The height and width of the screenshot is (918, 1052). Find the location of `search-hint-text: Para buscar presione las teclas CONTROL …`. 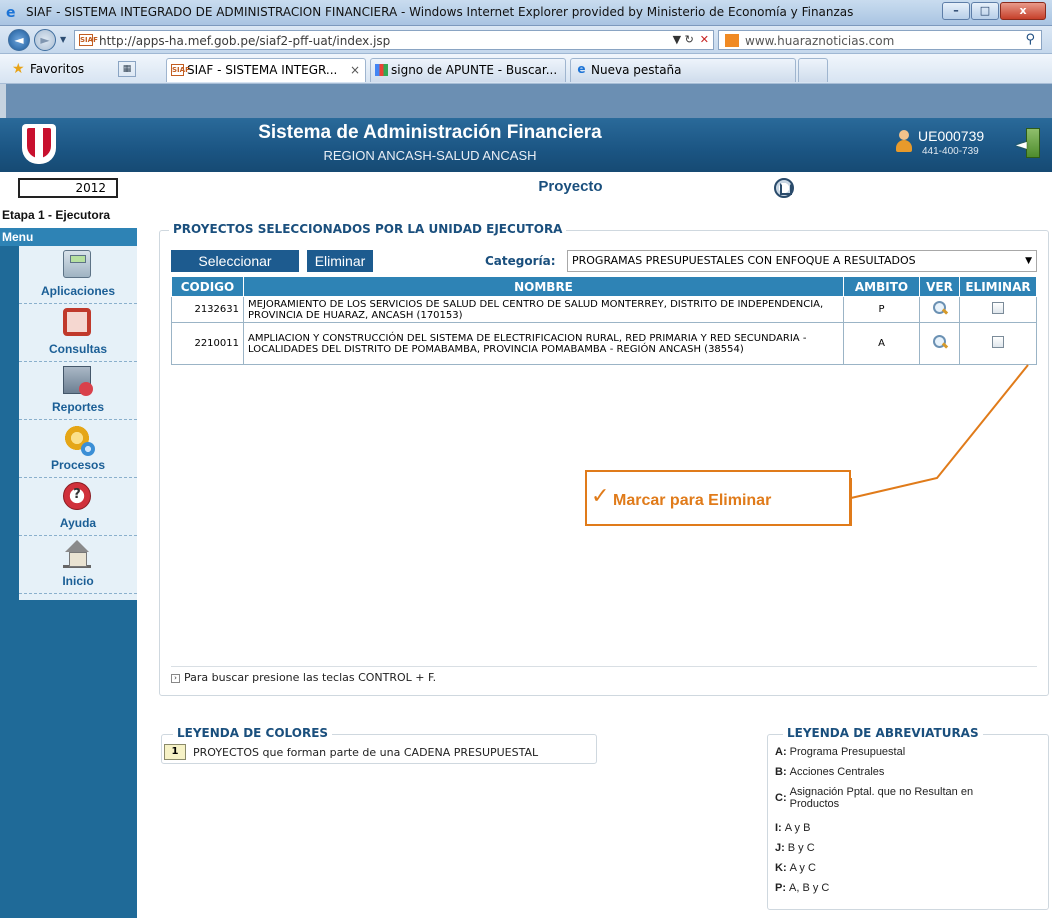

search-hint-text: Para buscar presione las teclas CONTROL … is located at coordinates (310, 677).